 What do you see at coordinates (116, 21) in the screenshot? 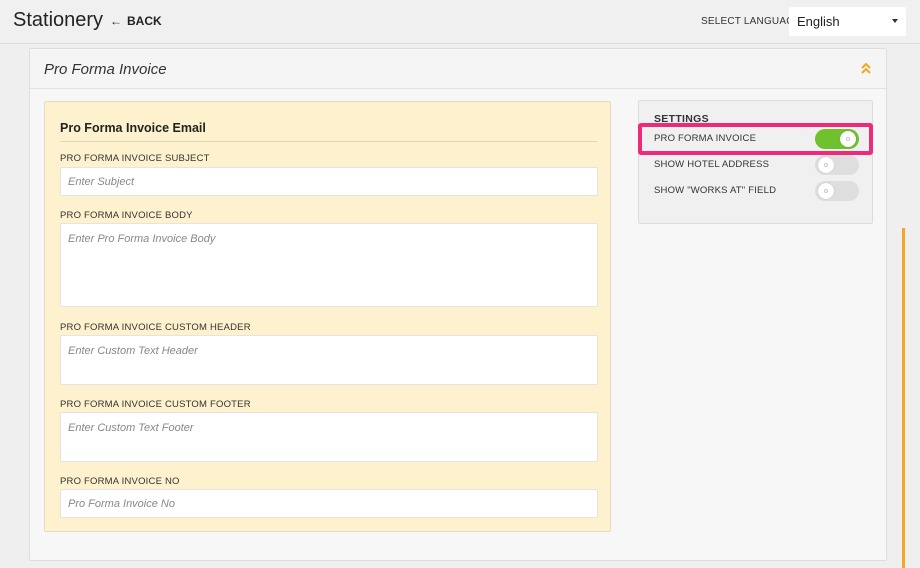
I see `arrow-left-icon: ←` at bounding box center [116, 21].